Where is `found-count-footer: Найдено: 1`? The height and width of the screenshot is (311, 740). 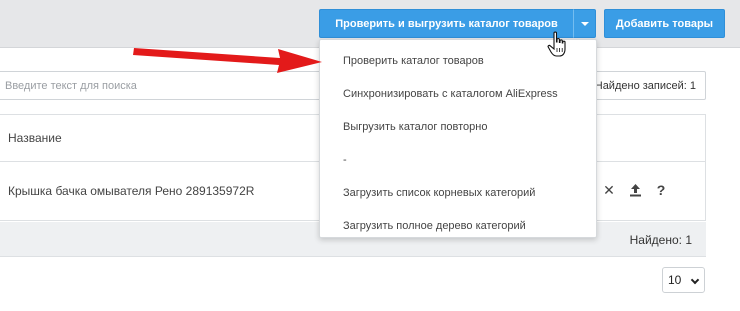 found-count-footer: Найдено: 1 is located at coordinates (660, 240).